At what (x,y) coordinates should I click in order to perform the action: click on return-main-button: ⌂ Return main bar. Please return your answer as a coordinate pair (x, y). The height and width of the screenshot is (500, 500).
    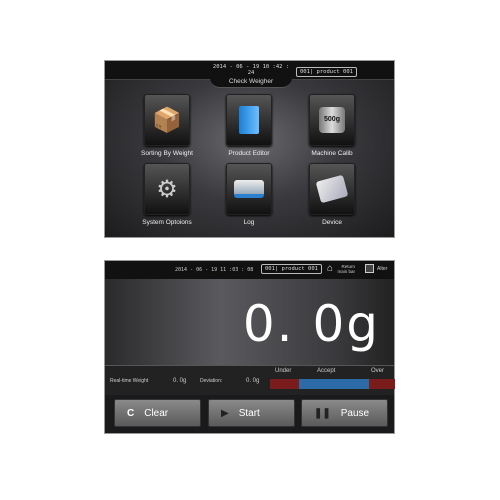
    Looking at the image, I should click on (341, 268).